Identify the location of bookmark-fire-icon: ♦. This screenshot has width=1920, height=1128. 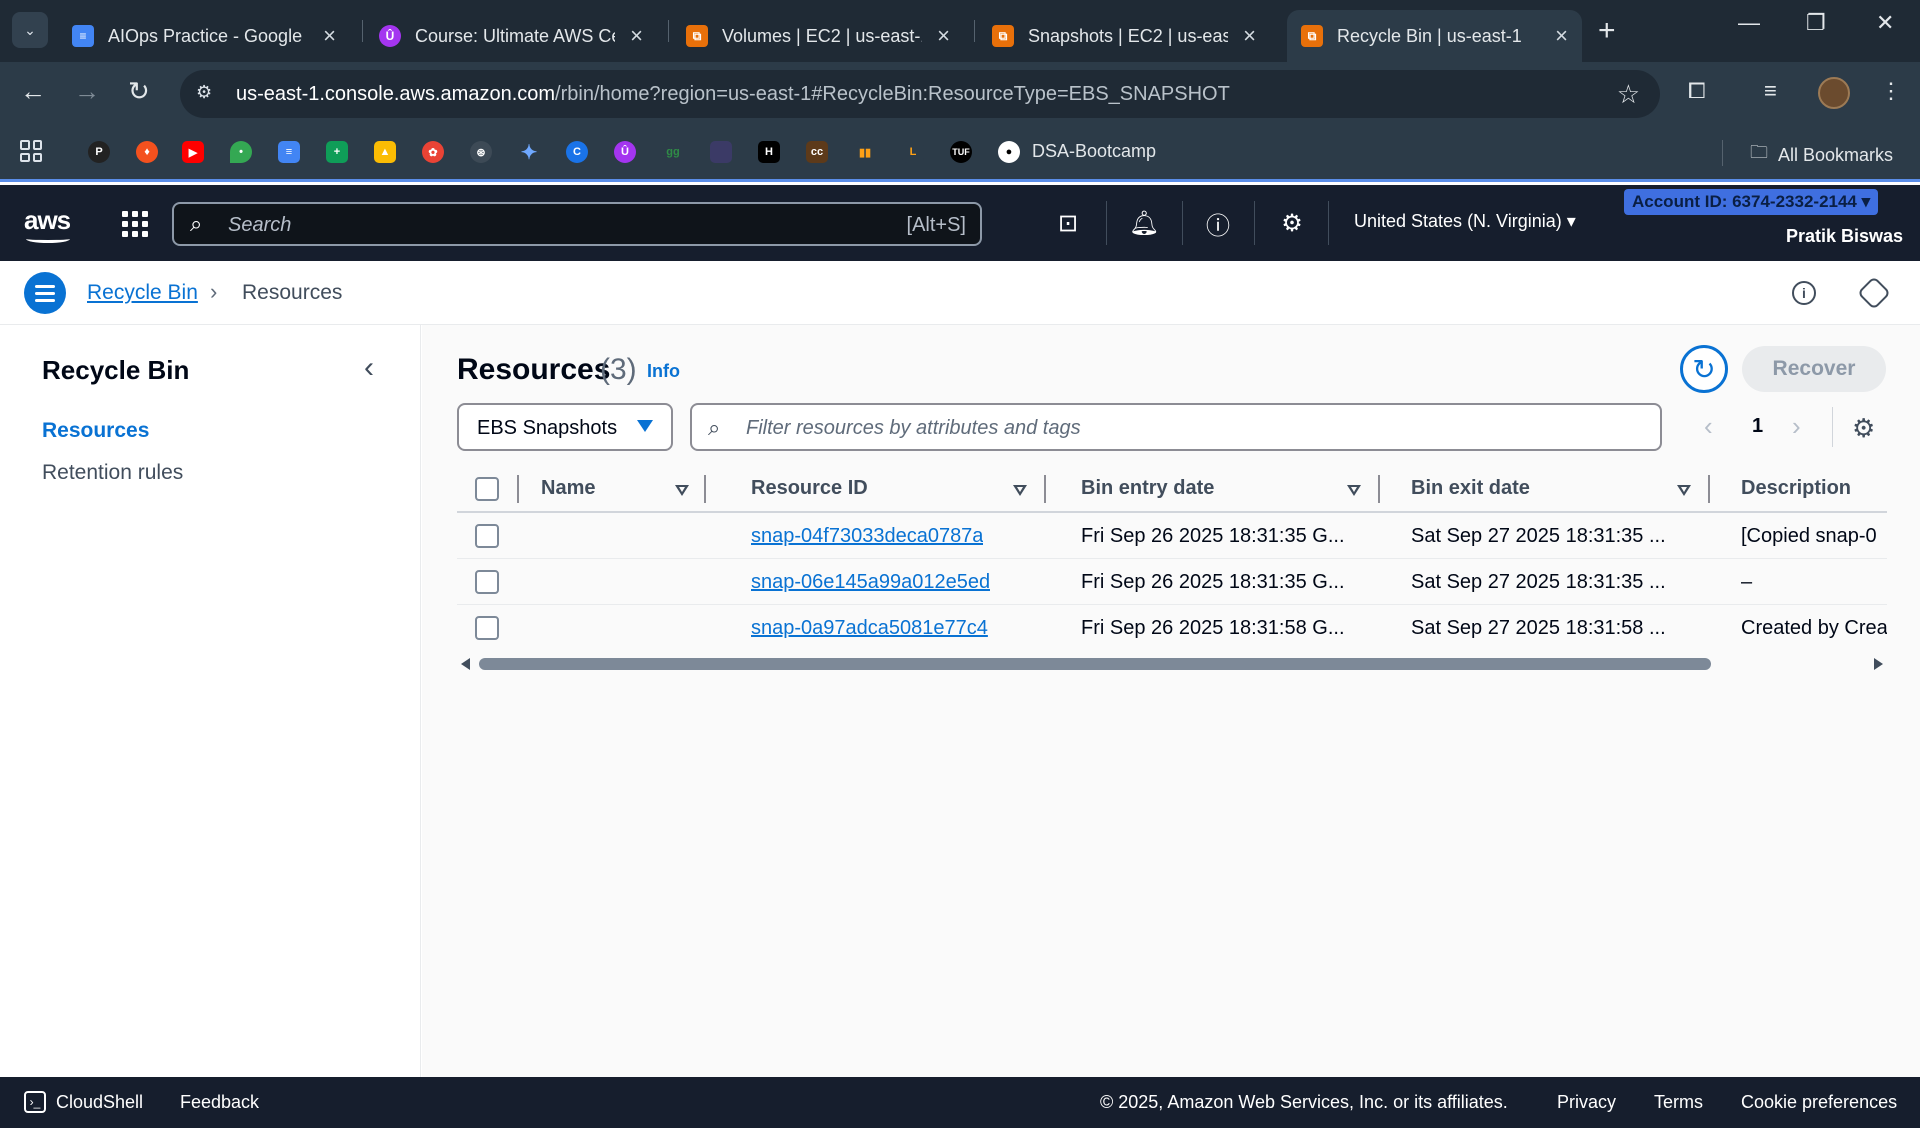
(147, 152).